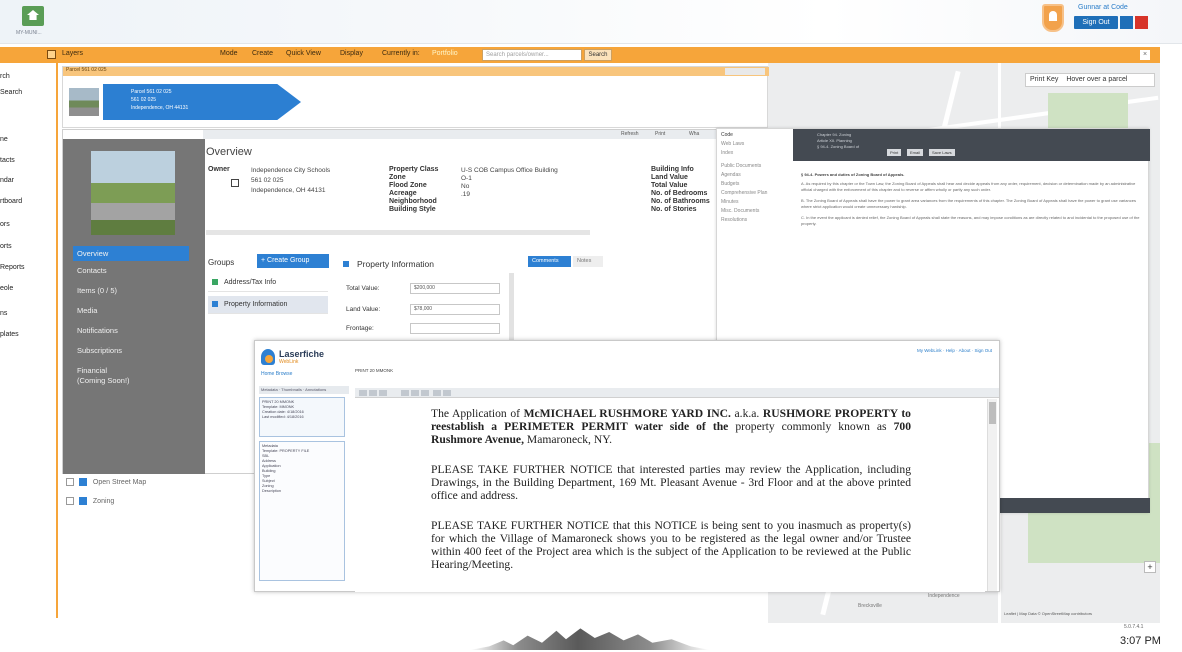 The width and height of the screenshot is (1182, 652). I want to click on left-nav-item: ns, so click(3, 313).